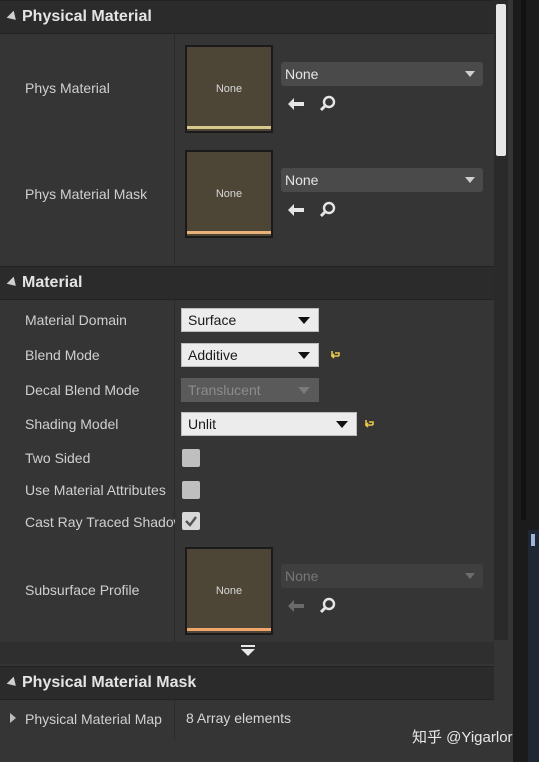  What do you see at coordinates (501, 320) in the screenshot?
I see `vertical-scrollbar` at bounding box center [501, 320].